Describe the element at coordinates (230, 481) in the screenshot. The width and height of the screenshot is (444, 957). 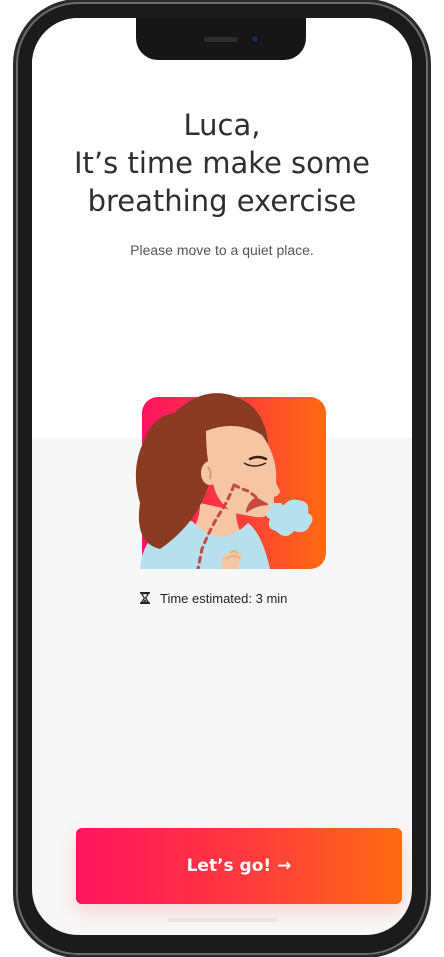
I see `woman-breathing-illustration` at that location.